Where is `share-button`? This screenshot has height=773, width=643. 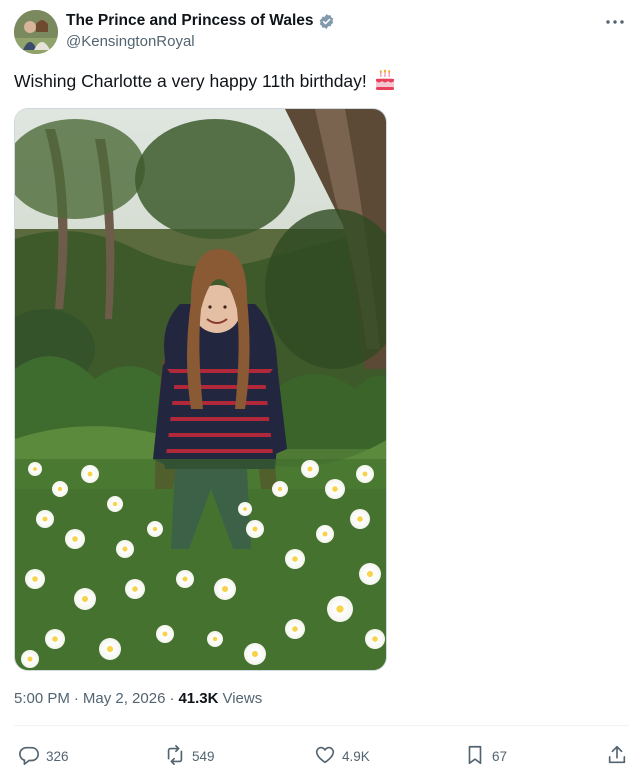 share-button is located at coordinates (617, 756).